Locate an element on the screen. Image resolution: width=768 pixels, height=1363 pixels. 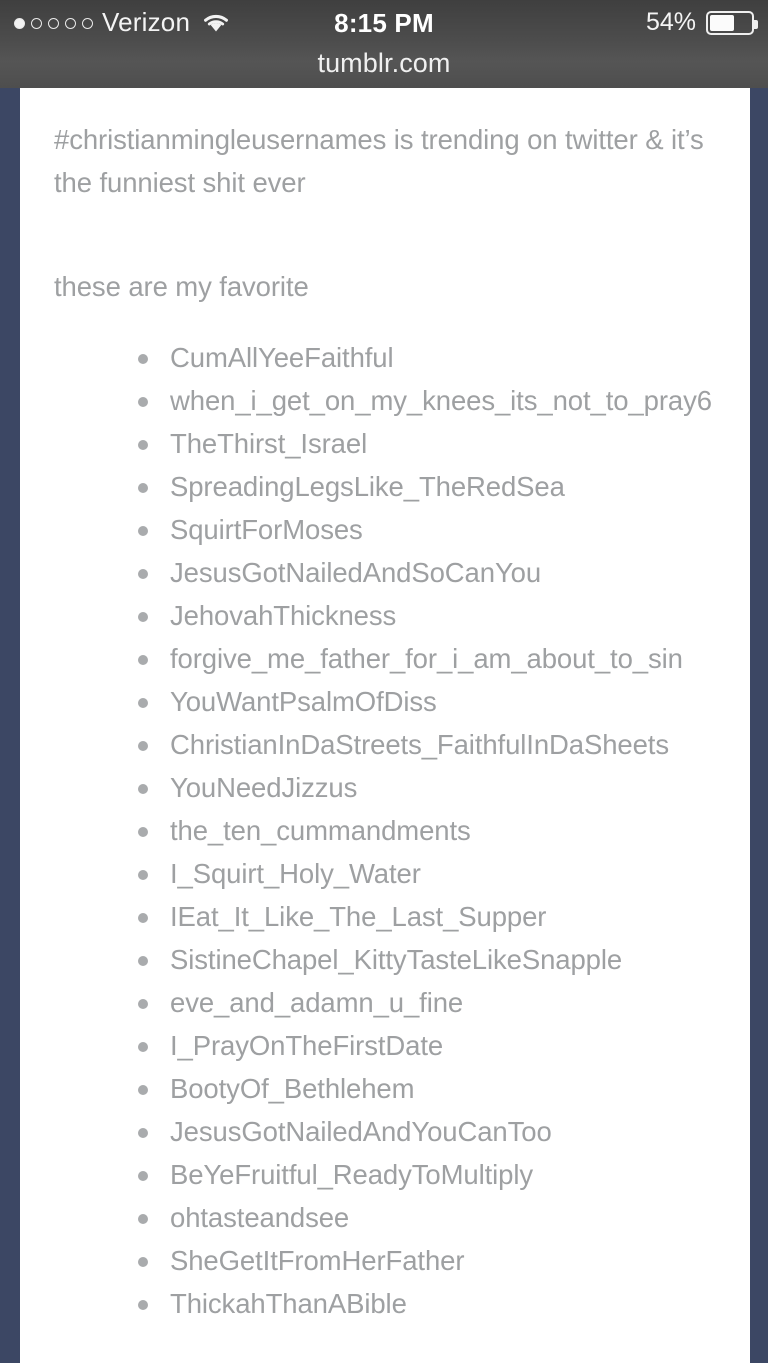
status-bar-left: Verizon is located at coordinates (122, 23).